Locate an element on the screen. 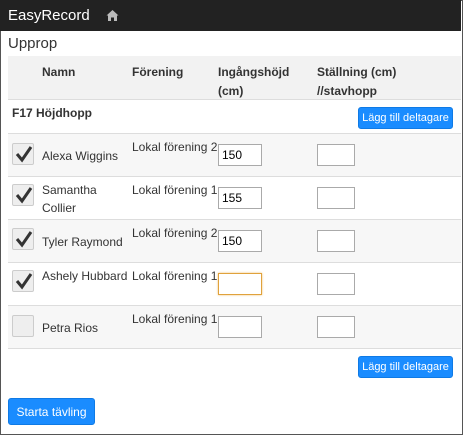  header-entry-height: Ingångshöjd (cm) is located at coordinates (254, 81).